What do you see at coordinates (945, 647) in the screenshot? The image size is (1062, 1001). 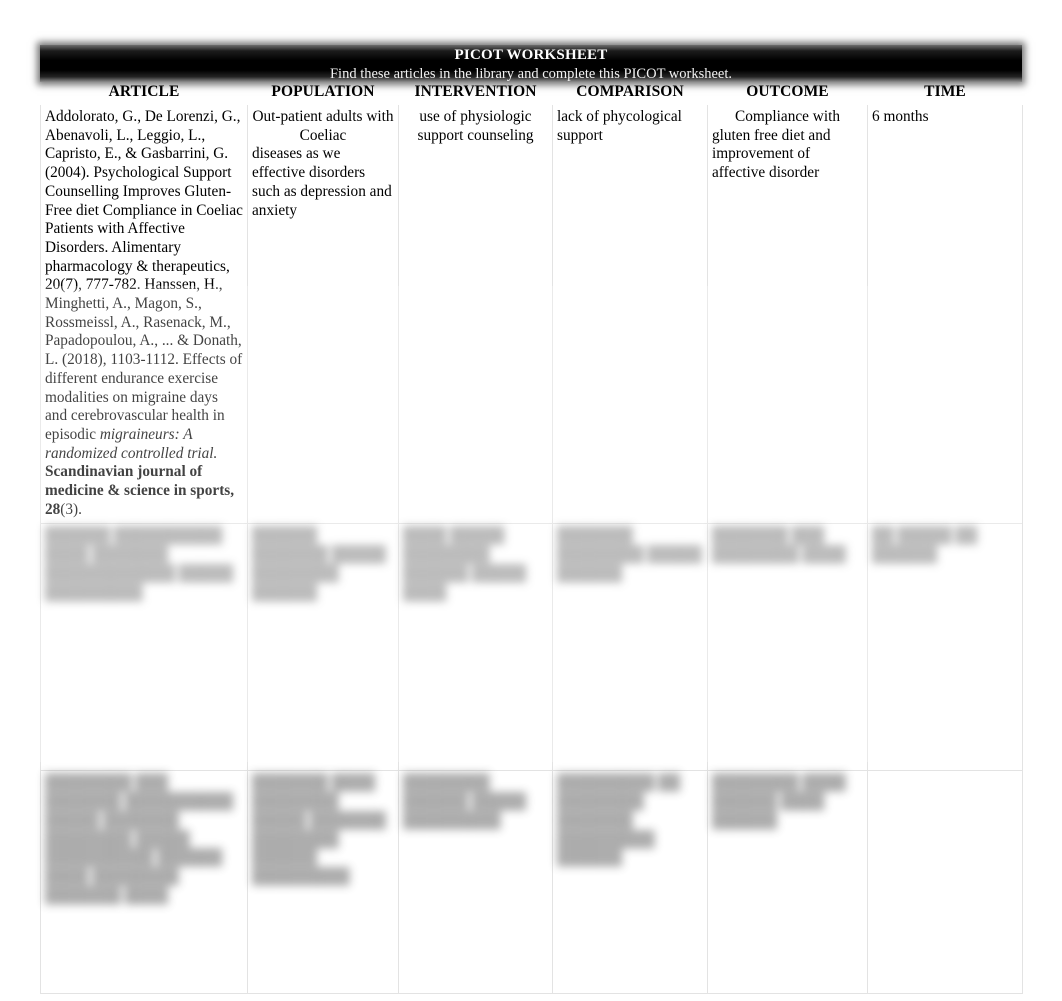 I see `cell-time: ██ █████ ██ ██████` at bounding box center [945, 647].